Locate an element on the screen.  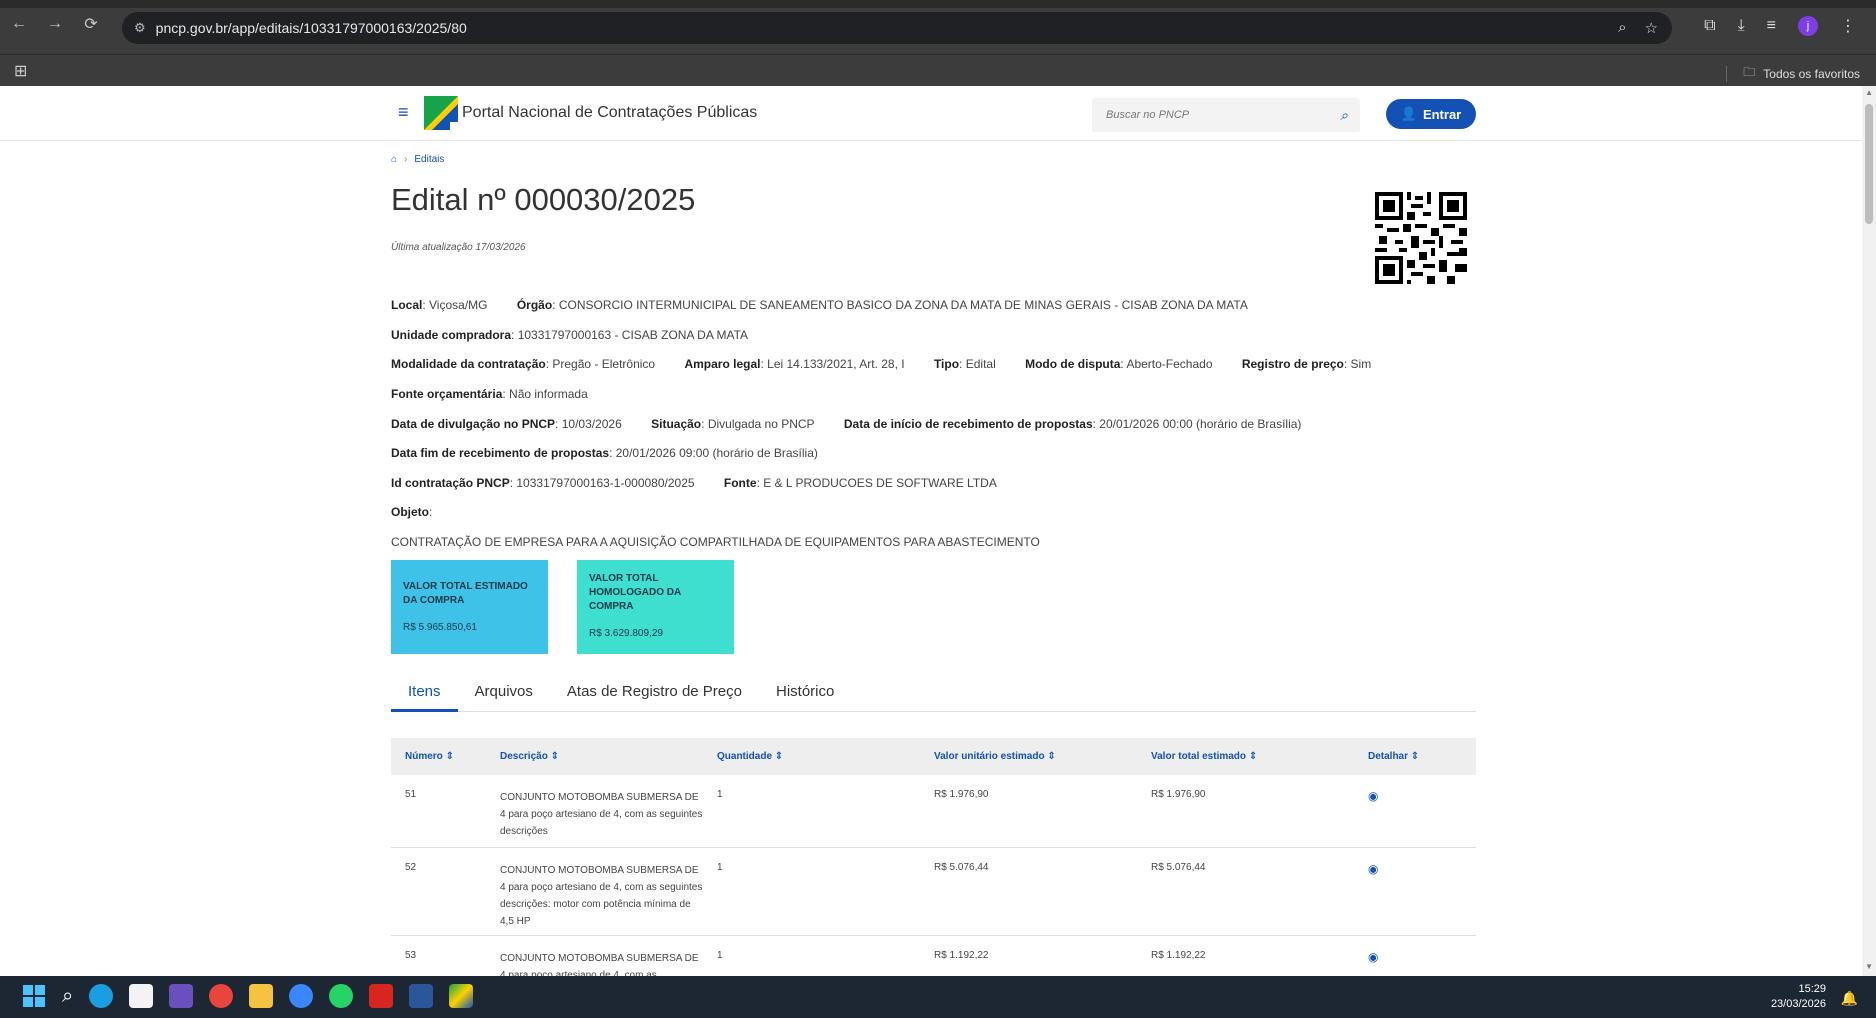
situacao-value: Divulgada no PNCP is located at coordinates (761, 424).